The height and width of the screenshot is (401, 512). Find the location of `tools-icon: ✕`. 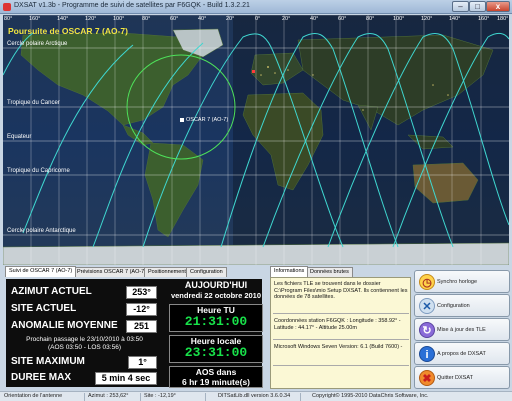

tools-icon: ✕ is located at coordinates (427, 306).